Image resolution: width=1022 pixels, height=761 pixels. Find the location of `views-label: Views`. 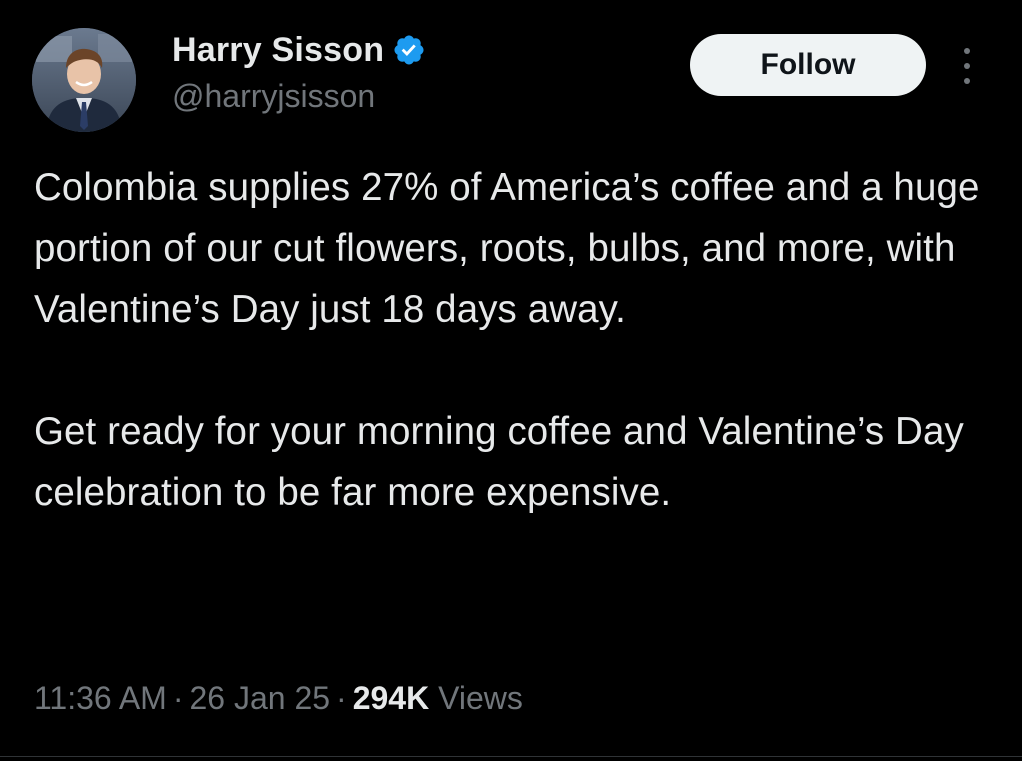

views-label: Views is located at coordinates (480, 698).